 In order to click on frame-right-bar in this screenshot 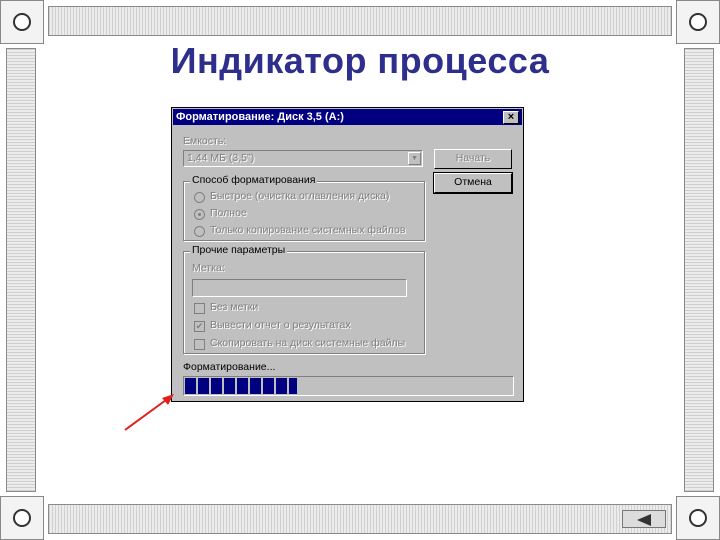, I will do `click(699, 270)`.